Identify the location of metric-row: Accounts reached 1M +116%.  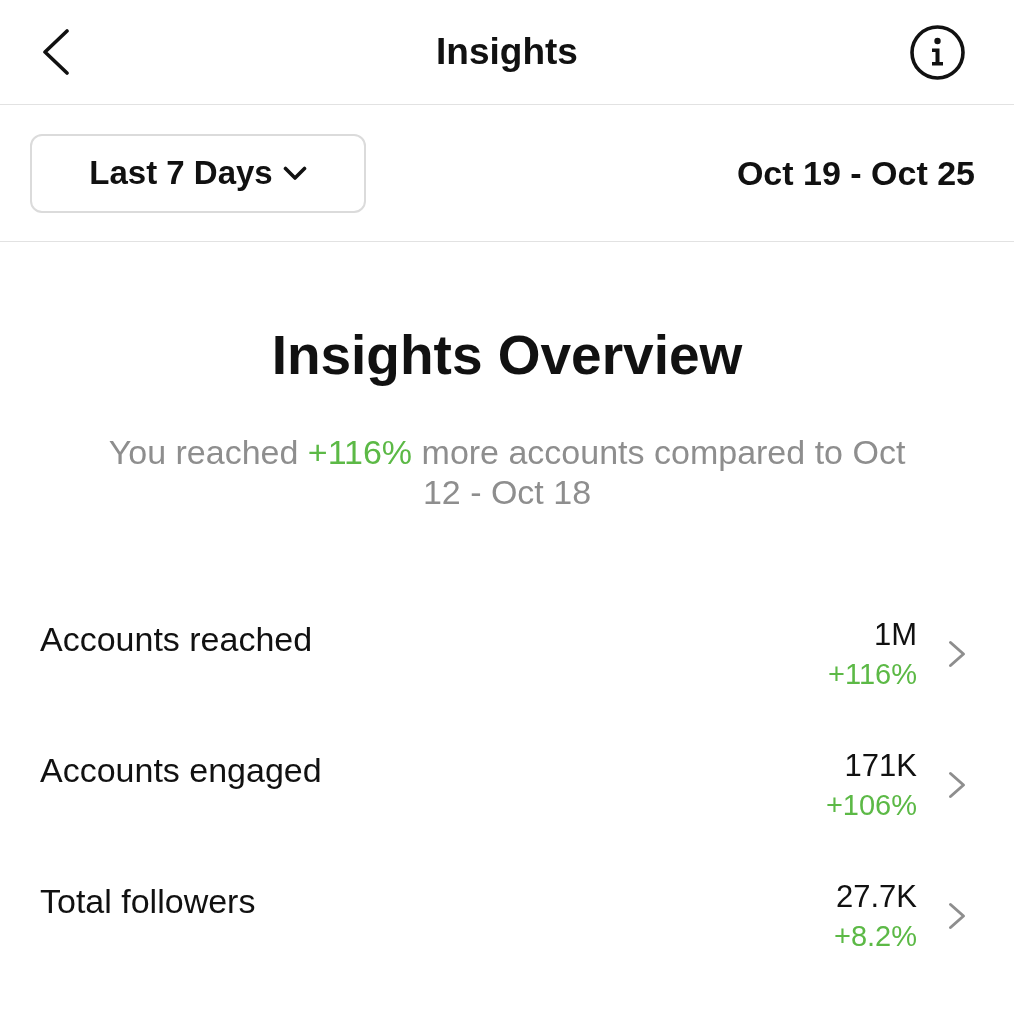
(503, 654).